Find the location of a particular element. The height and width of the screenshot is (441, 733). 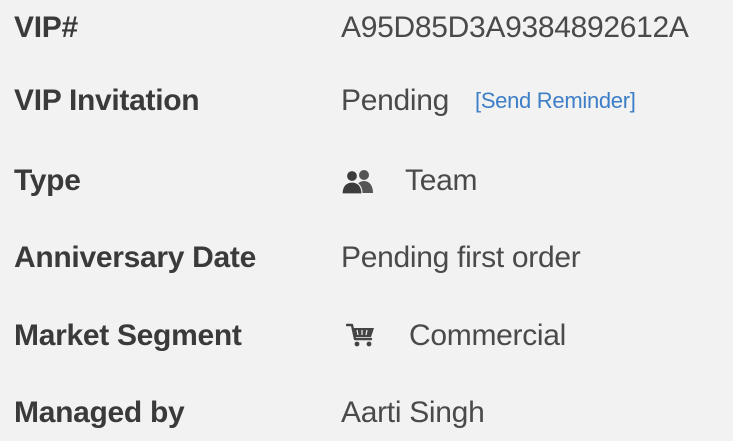

vip-number-text: A95D85D3A9384892612A is located at coordinates (515, 27).